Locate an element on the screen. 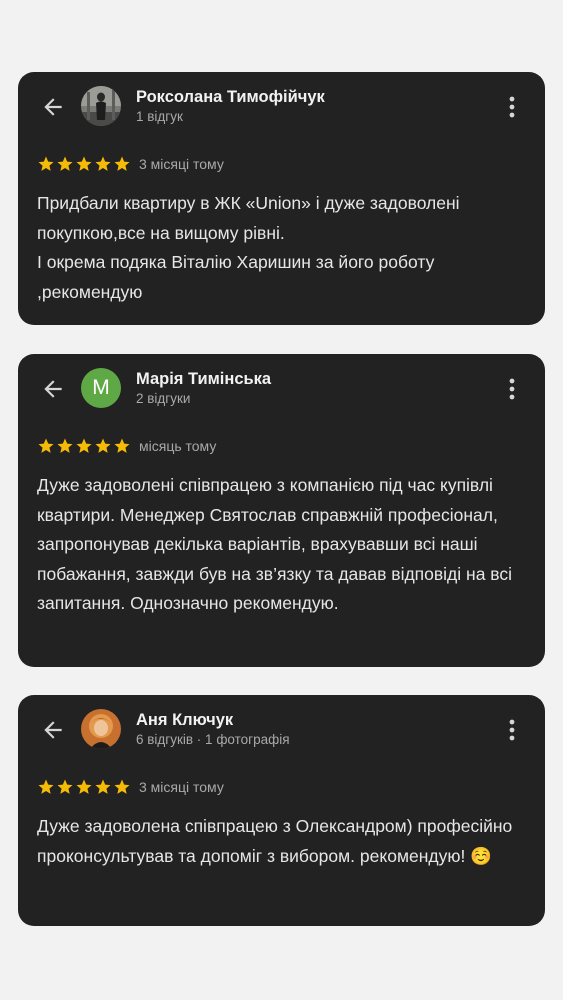  rating-row: місяць тому is located at coordinates (126, 446).